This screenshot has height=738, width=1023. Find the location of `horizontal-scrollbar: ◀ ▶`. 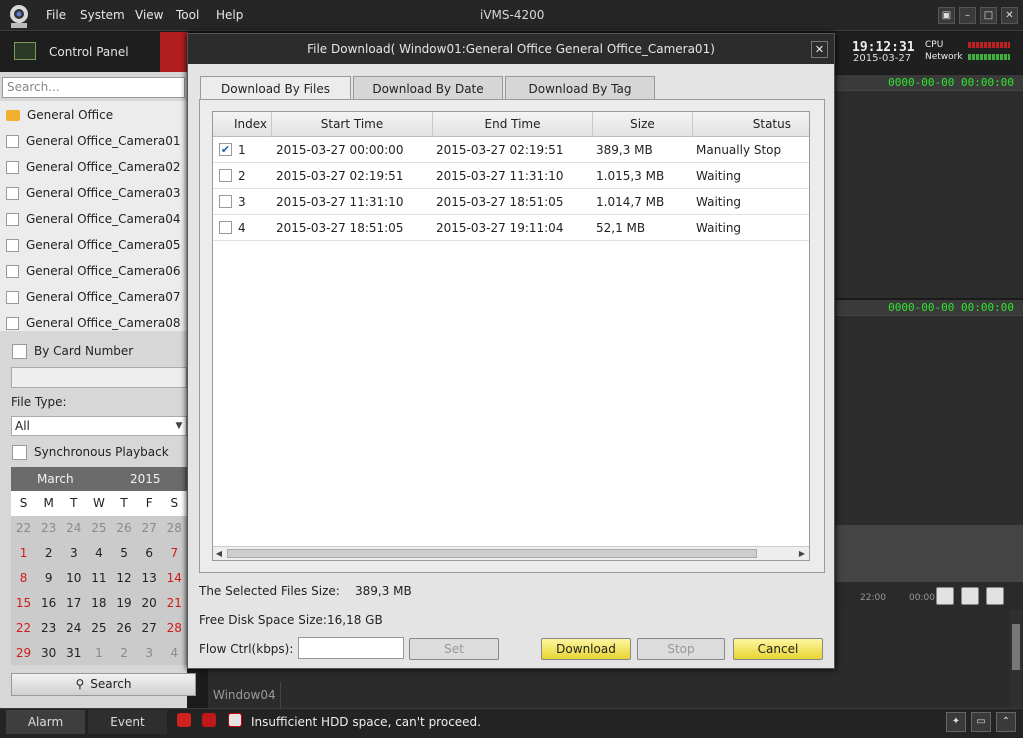

horizontal-scrollbar: ◀ ▶ is located at coordinates (511, 553).